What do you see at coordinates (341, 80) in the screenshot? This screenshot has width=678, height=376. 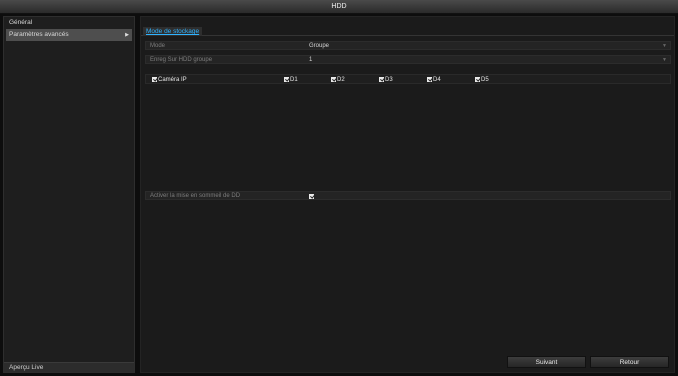 I see `camera-label: D2` at bounding box center [341, 80].